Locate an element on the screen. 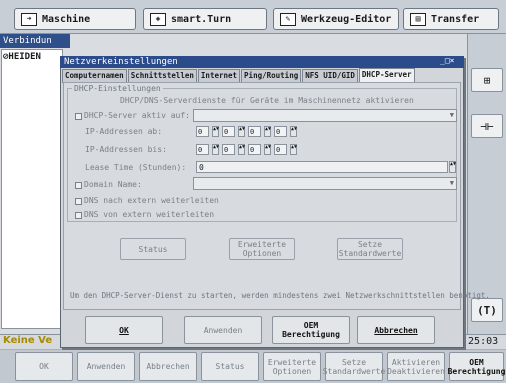  advanced-options-button: Erweiterte Optionen is located at coordinates (262, 249).